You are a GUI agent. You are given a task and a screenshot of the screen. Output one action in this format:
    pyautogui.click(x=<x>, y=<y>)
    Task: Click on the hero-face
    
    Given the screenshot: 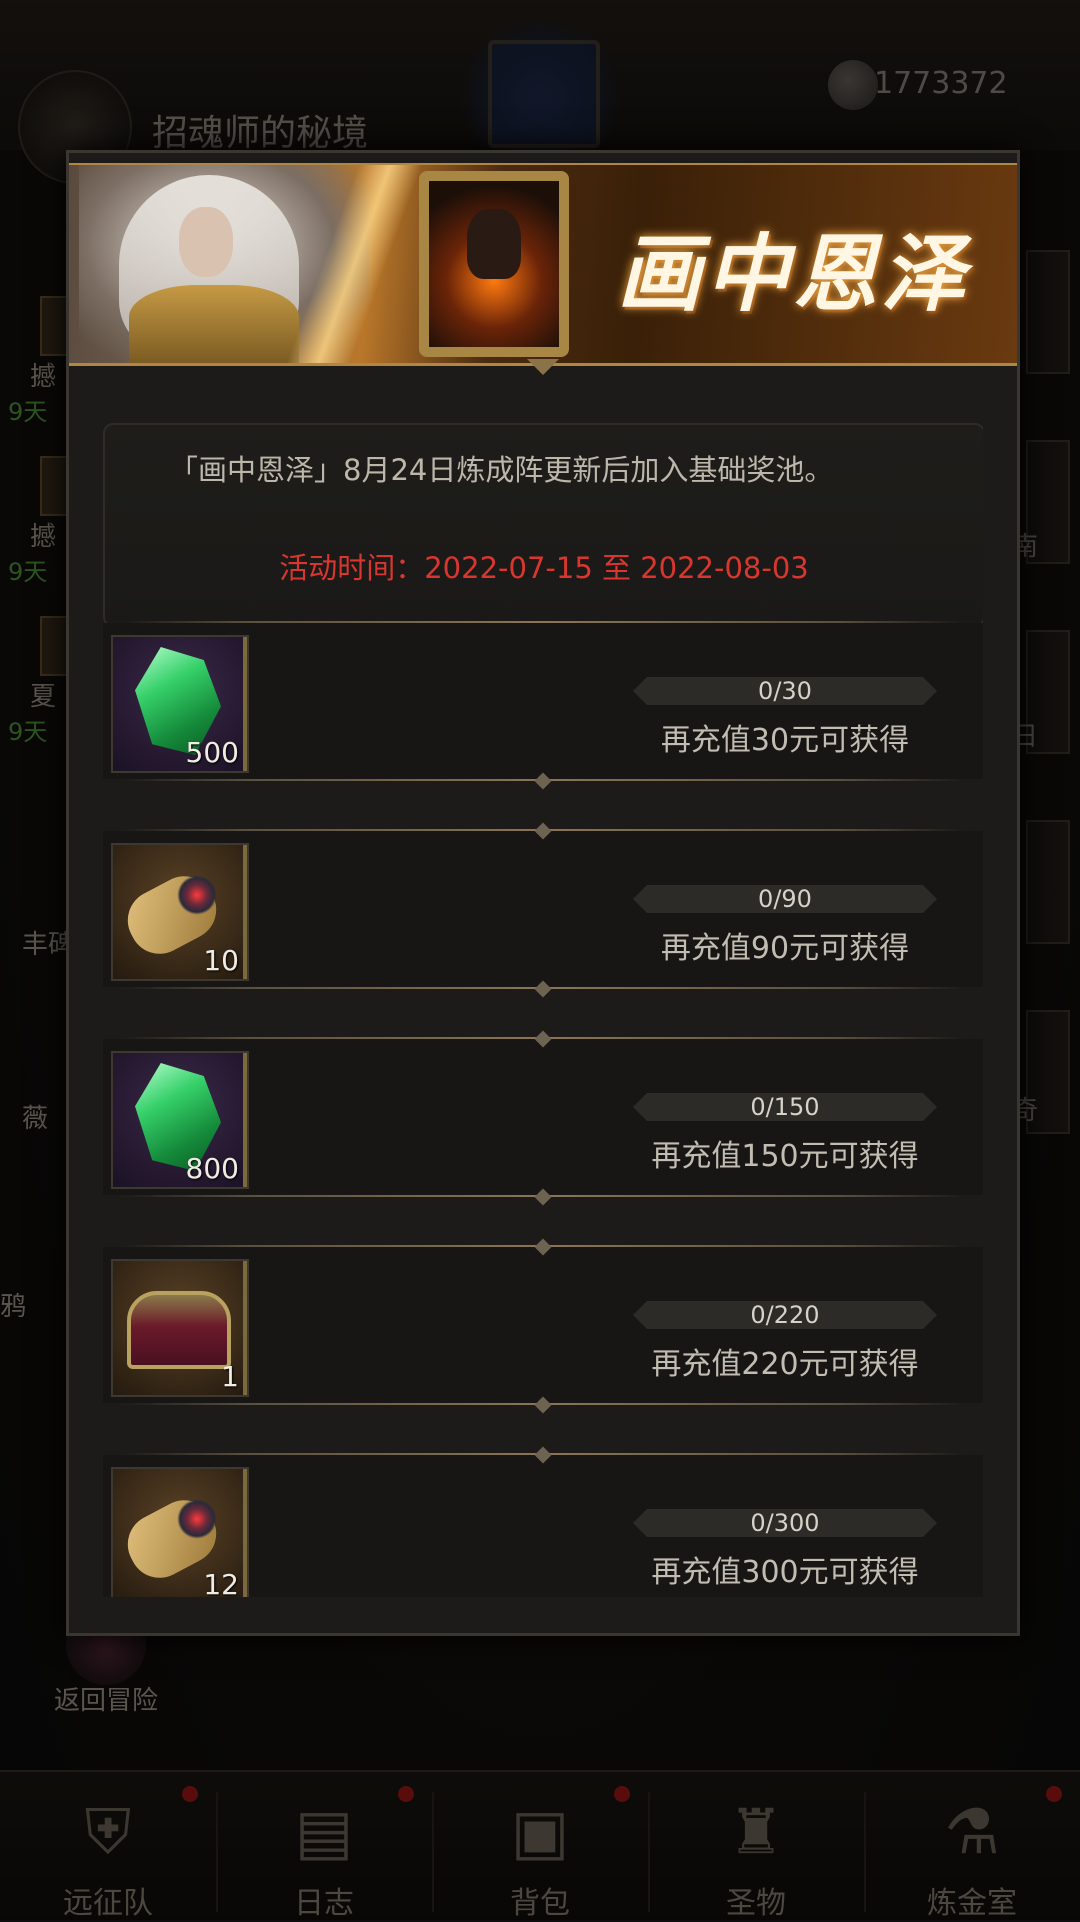 What is the action you would take?
    pyautogui.click(x=206, y=242)
    